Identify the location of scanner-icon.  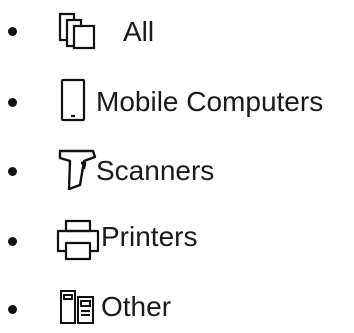
(77, 170).